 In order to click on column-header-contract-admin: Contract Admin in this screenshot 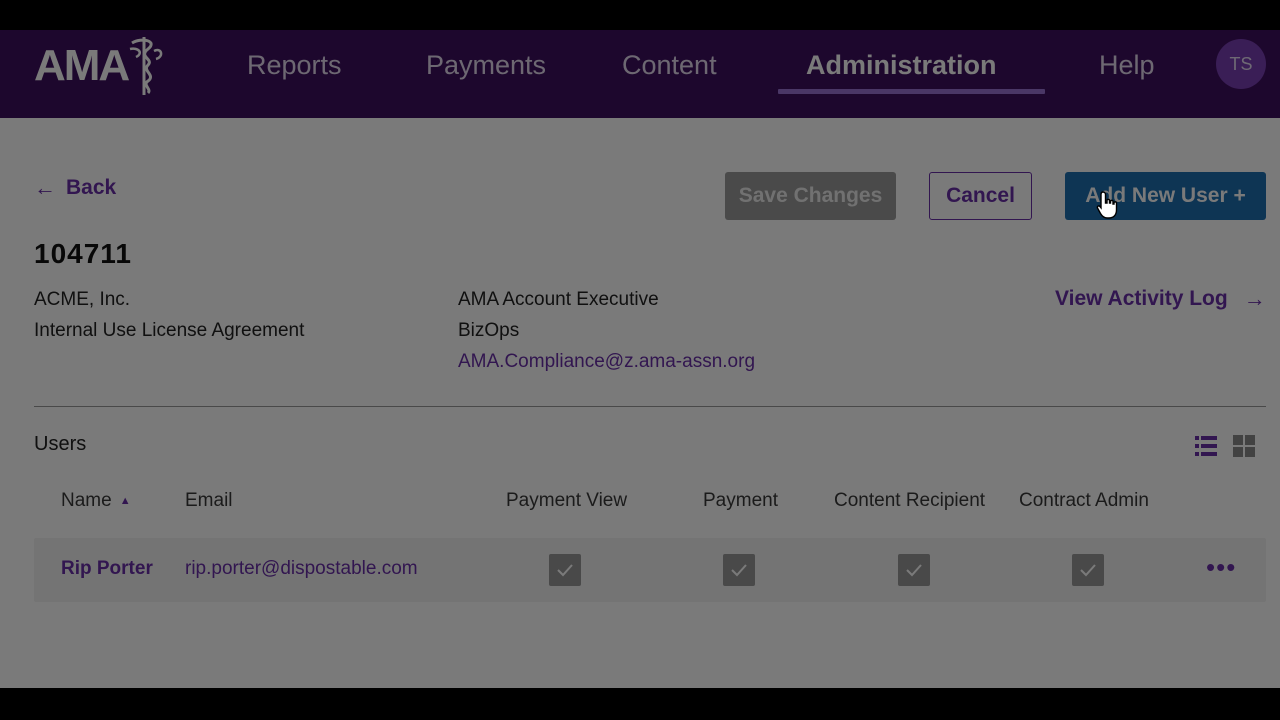, I will do `click(1084, 501)`.